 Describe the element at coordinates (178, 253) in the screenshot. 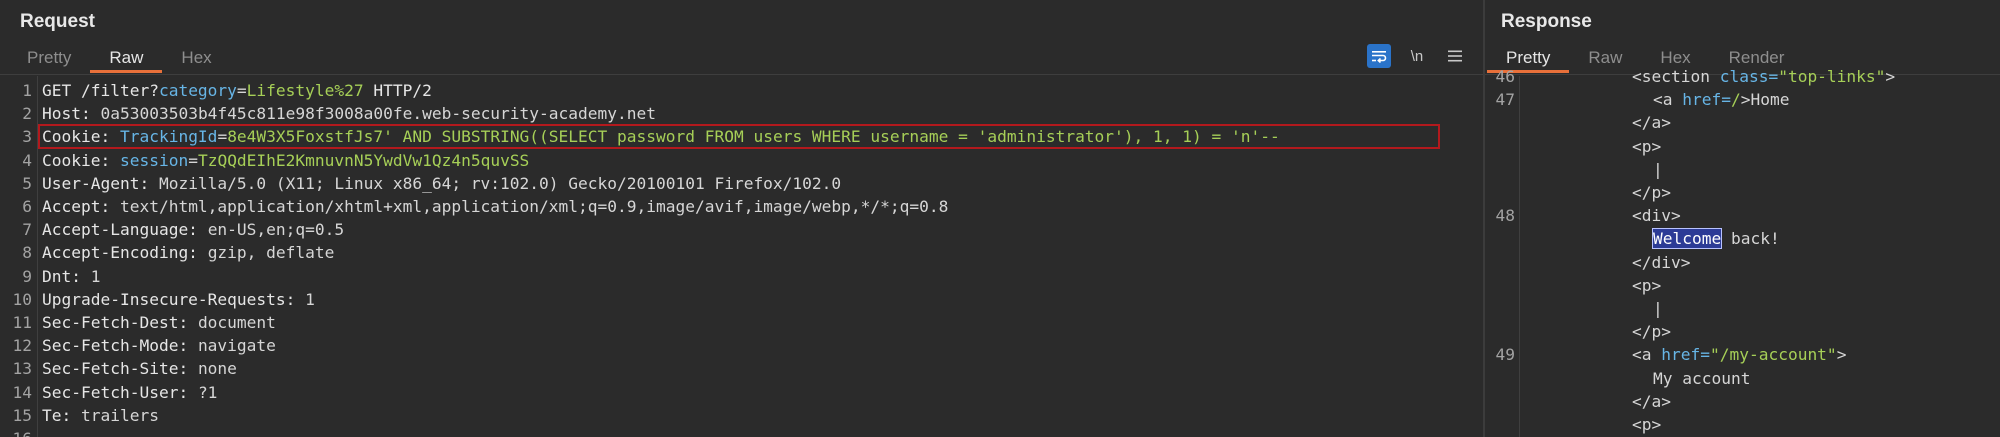

I see `request-line-8: 8 Accept-Encoding: gzip, deflate` at that location.